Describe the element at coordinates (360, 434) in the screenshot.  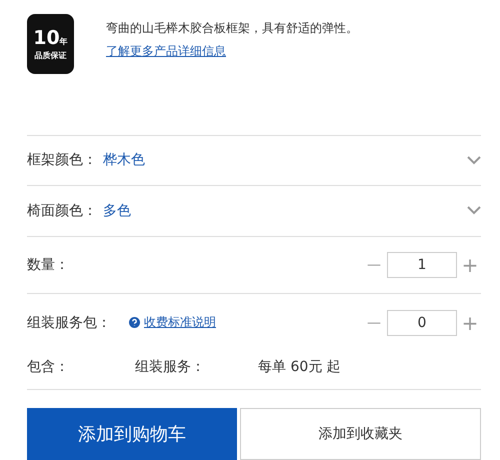
I see `add-to-favorites-button: 添加到收藏夹` at that location.